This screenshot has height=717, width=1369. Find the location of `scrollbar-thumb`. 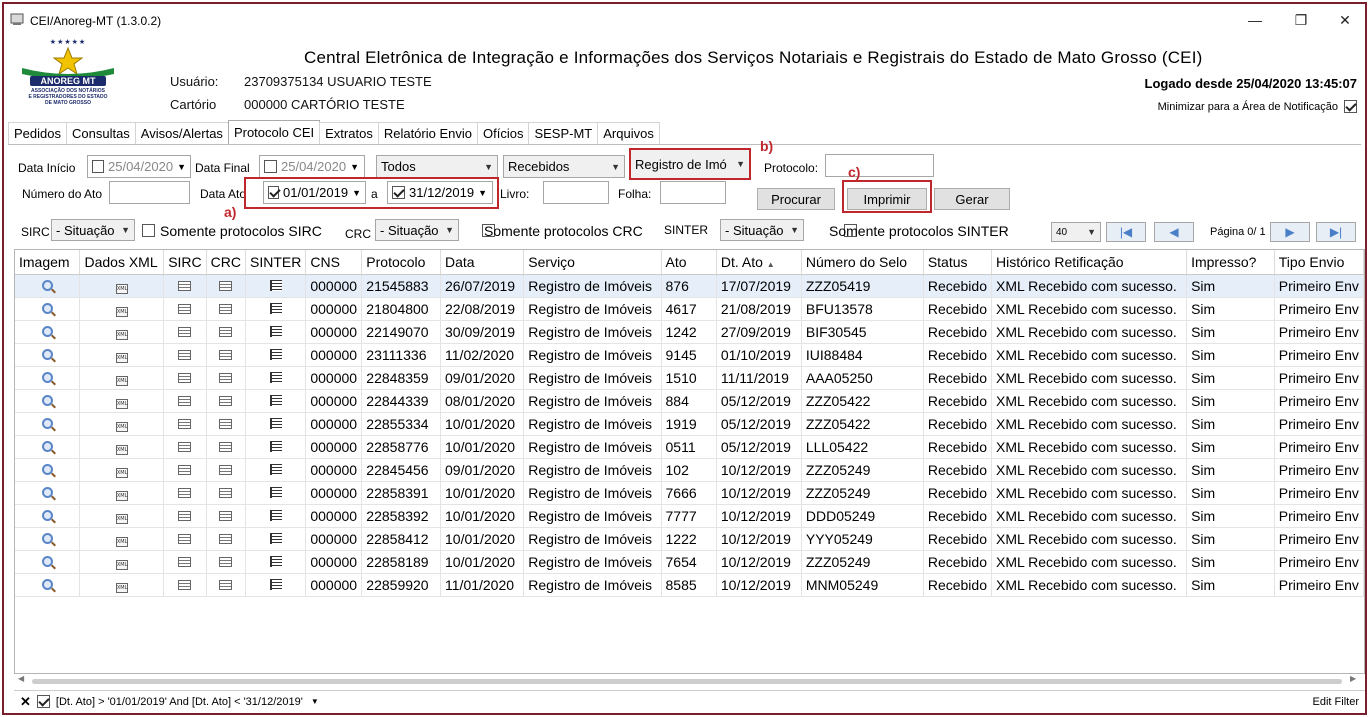

scrollbar-thumb is located at coordinates (687, 681).